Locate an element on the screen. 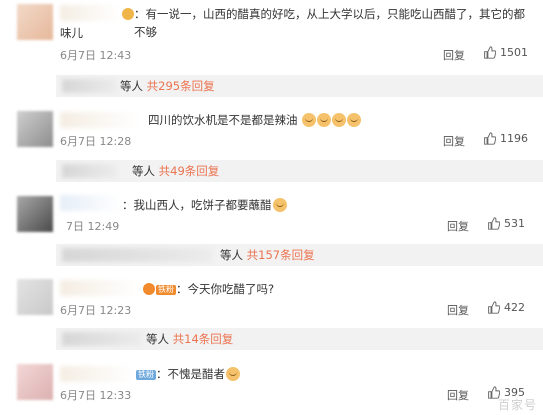  comment-text: ：我山西人，吃饼子都要蘸醋 is located at coordinates (204, 205).